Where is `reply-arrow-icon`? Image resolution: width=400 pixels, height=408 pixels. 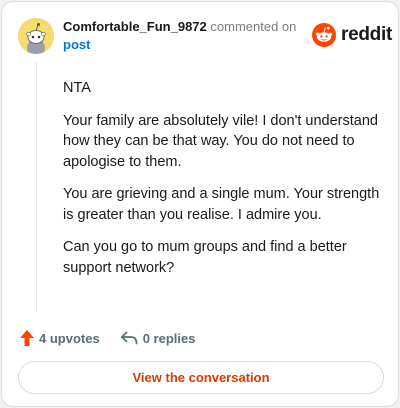 reply-arrow-icon is located at coordinates (129, 338).